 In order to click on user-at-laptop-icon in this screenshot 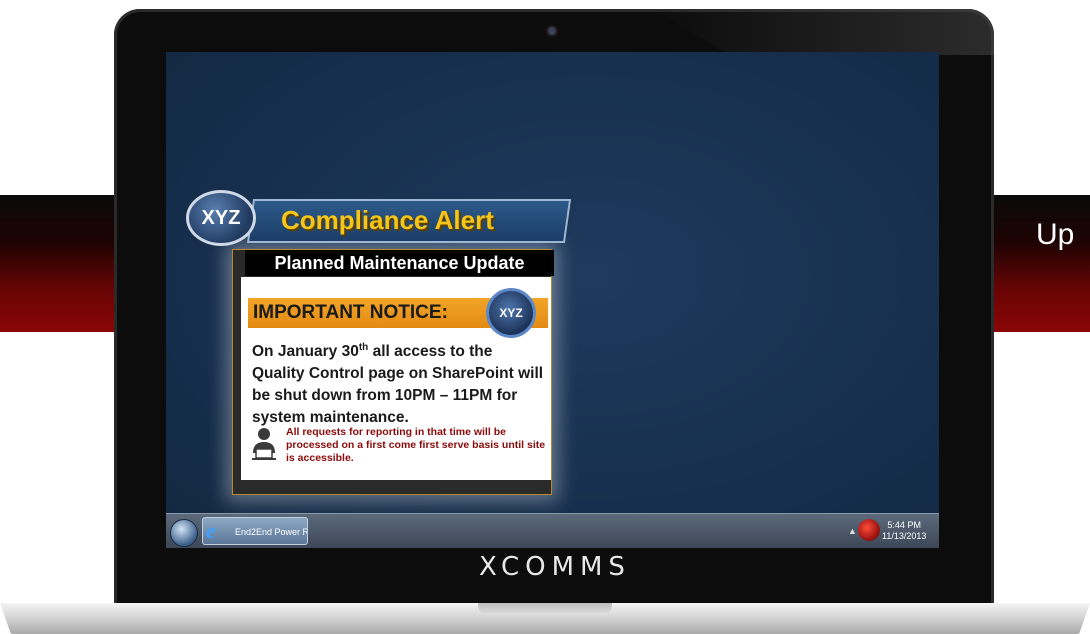, I will do `click(264, 444)`.